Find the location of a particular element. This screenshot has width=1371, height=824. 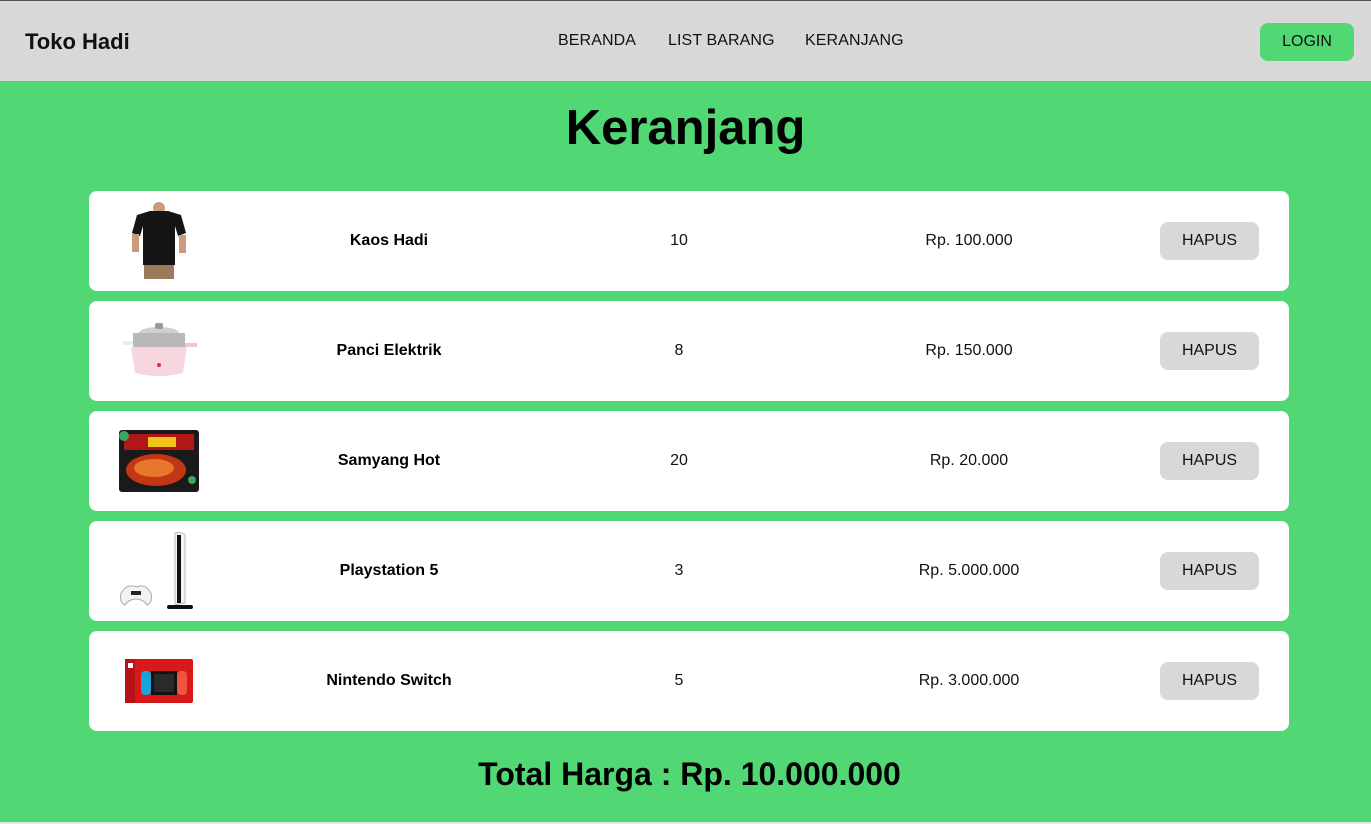

item-name: Samyang Hot is located at coordinates (389, 460).